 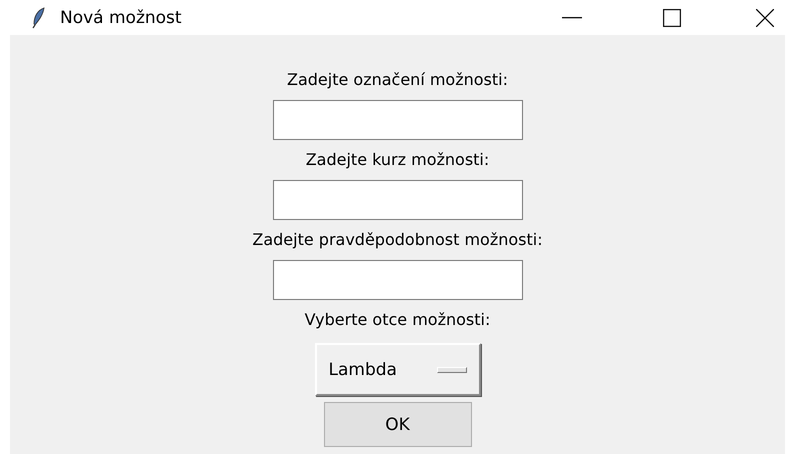 I want to click on field-label: Vyberte otce možnosti:, so click(x=397, y=320).